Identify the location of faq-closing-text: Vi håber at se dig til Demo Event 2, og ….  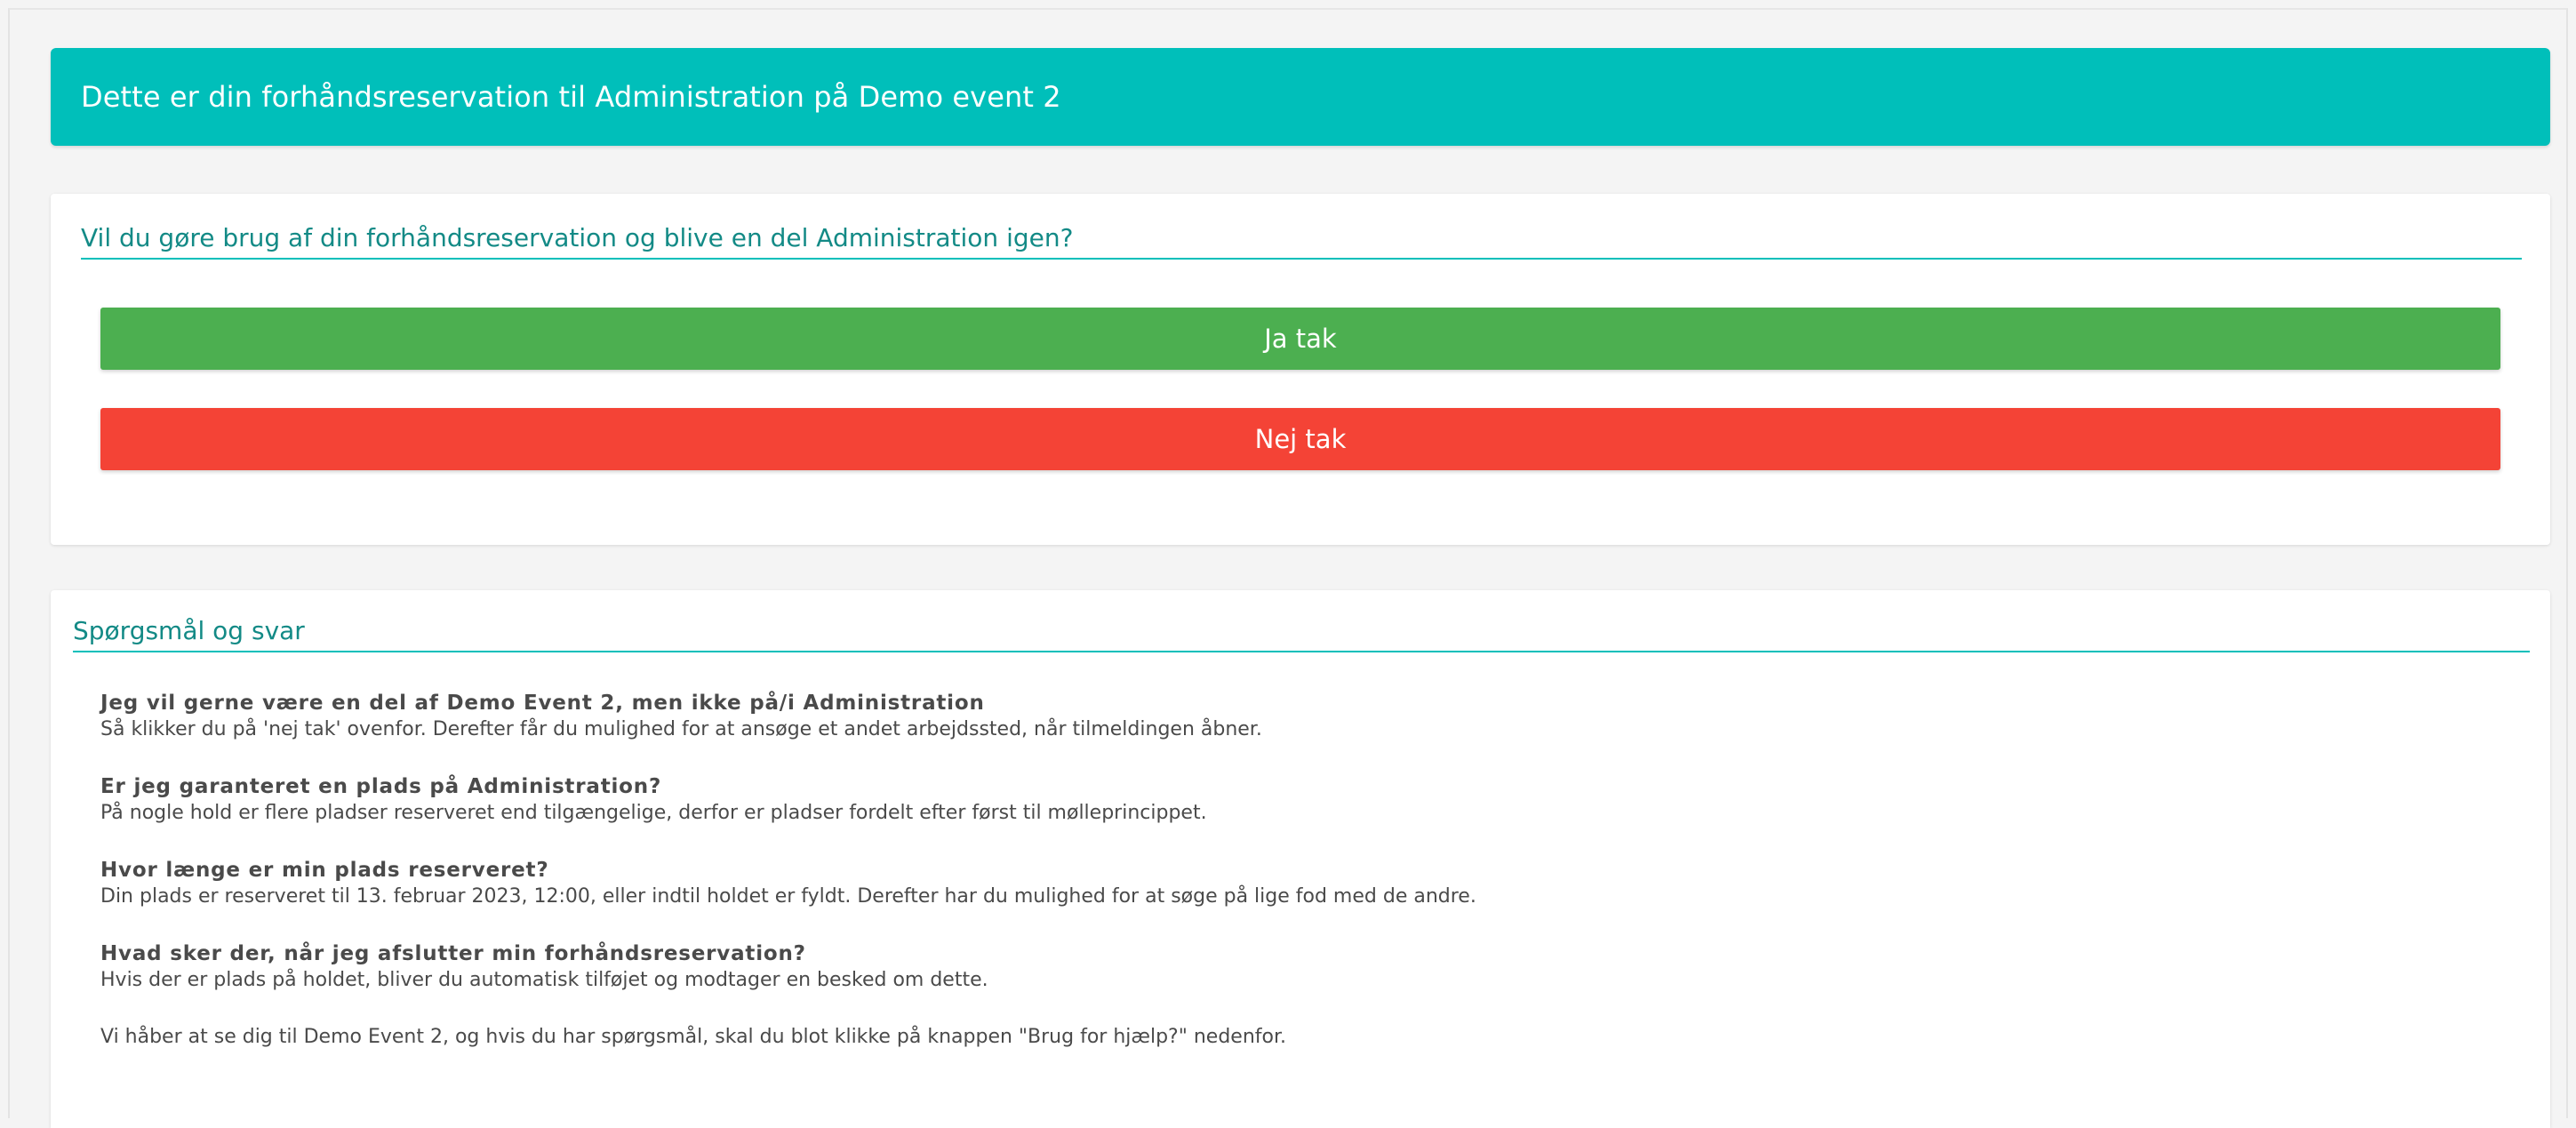
(693, 1037).